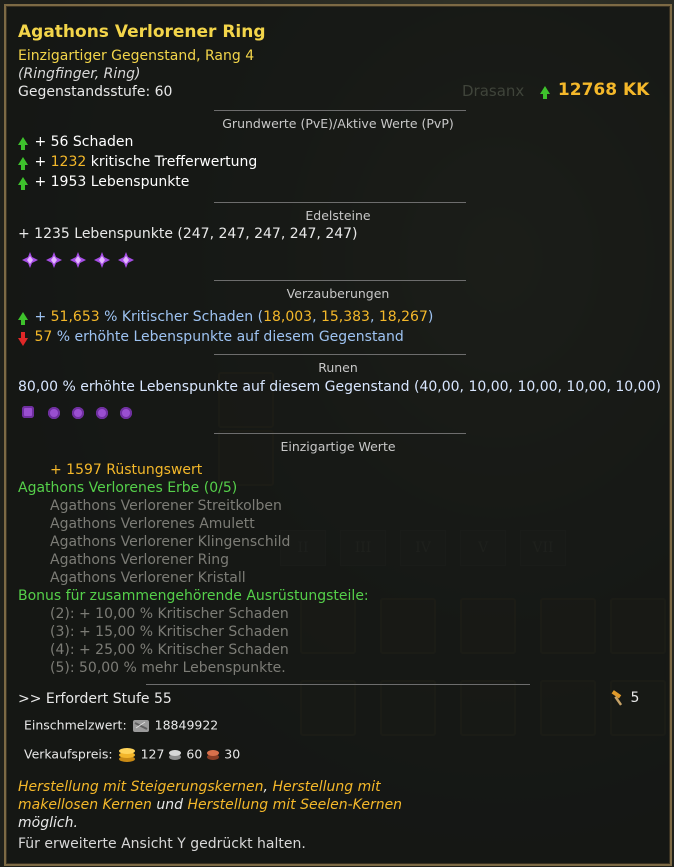 The image size is (674, 867). I want to click on section-title-gems: Edelsteine, so click(338, 215).